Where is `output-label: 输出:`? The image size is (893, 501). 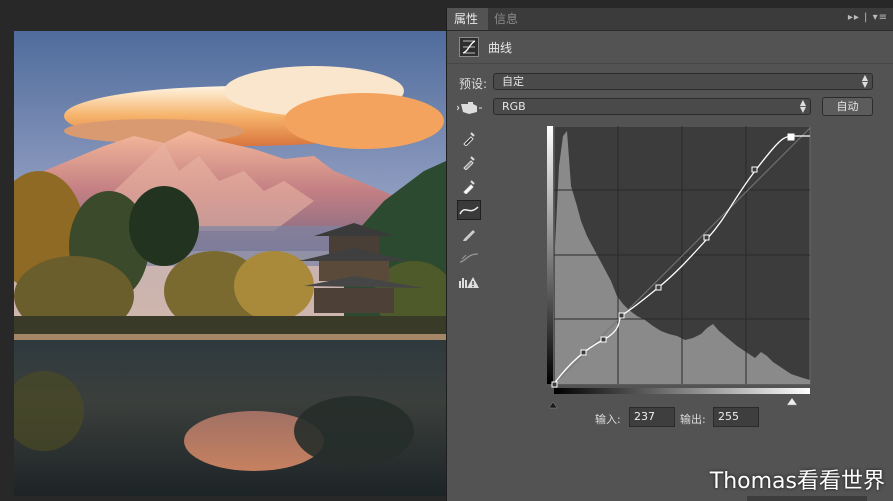 output-label: 输出: is located at coordinates (693, 419).